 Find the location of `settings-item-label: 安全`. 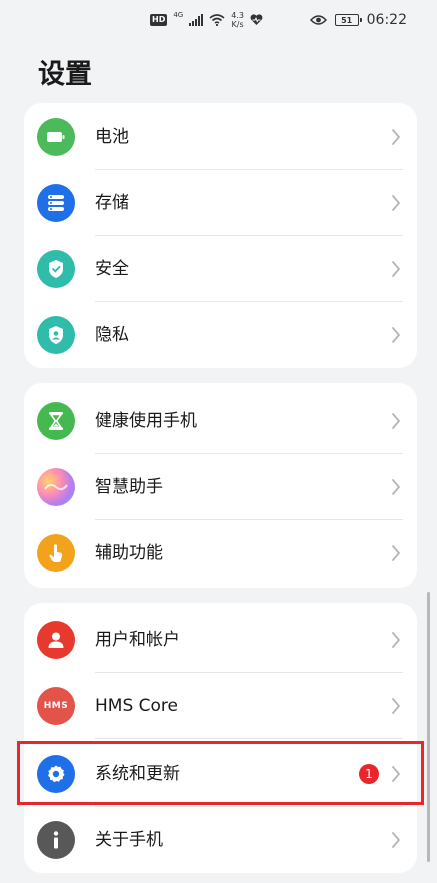

settings-item-label: 安全 is located at coordinates (112, 269).